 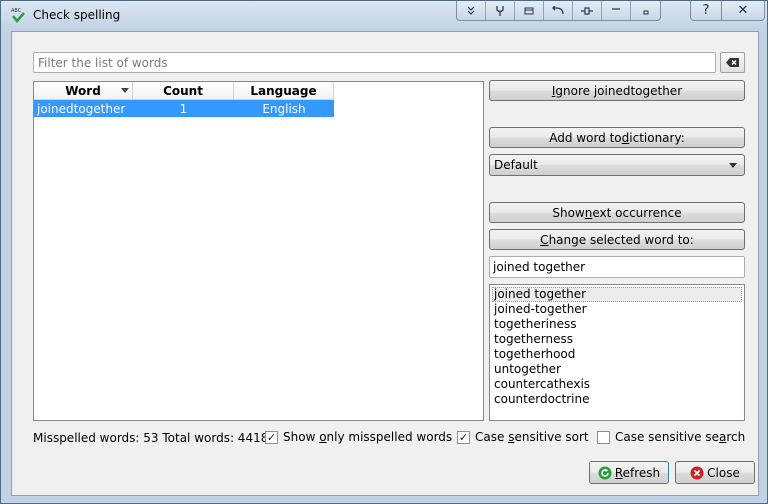 I want to click on undo-icon, so click(x=558, y=10).